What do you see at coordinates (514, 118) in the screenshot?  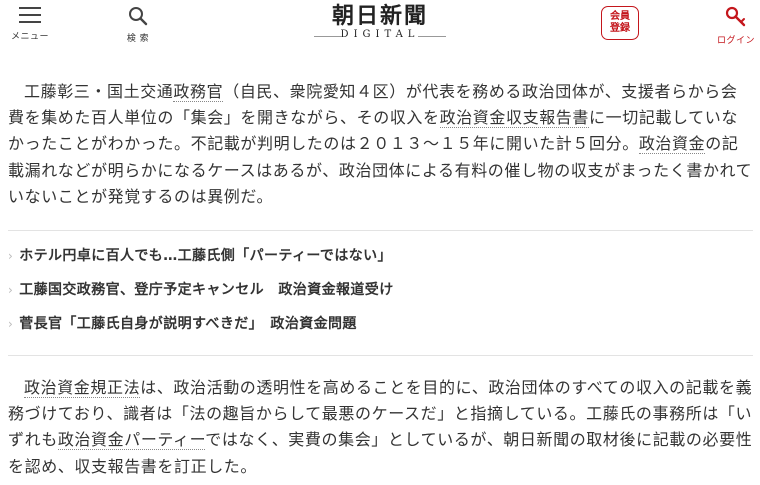 I see `keyword-link: 政治資金収支報告書` at bounding box center [514, 118].